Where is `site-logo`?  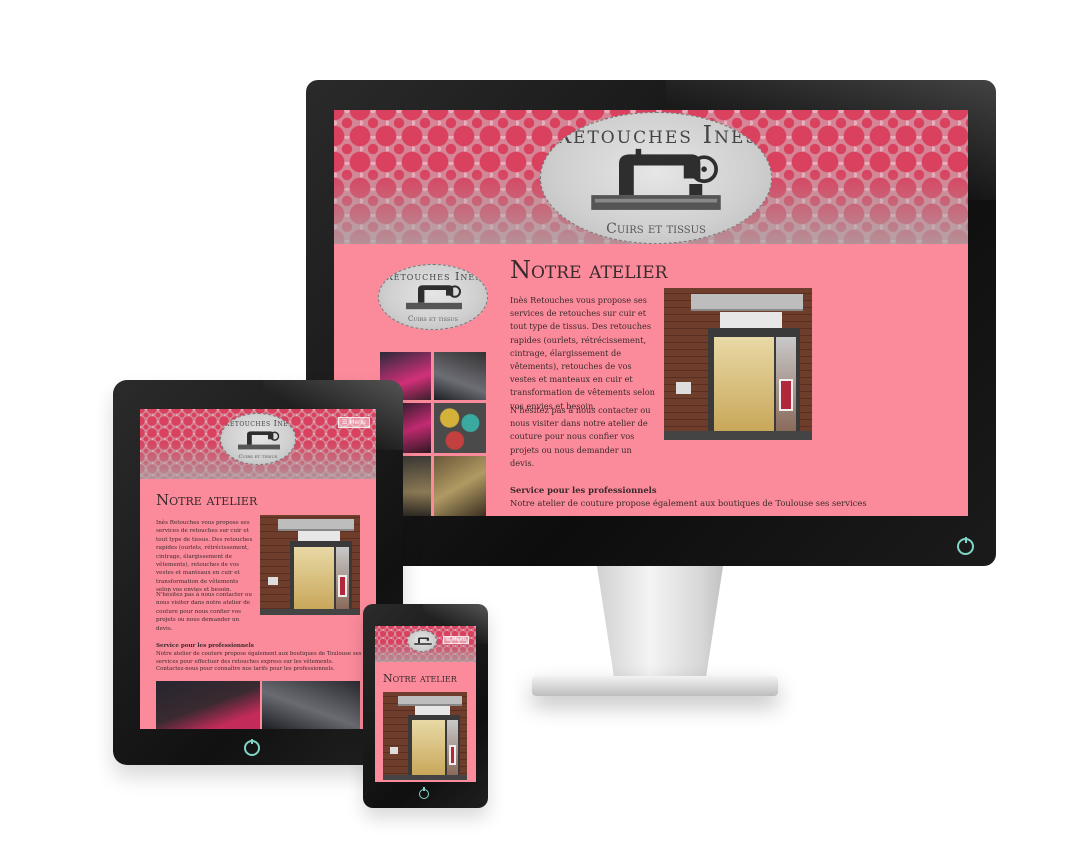
site-logo is located at coordinates (422, 641).